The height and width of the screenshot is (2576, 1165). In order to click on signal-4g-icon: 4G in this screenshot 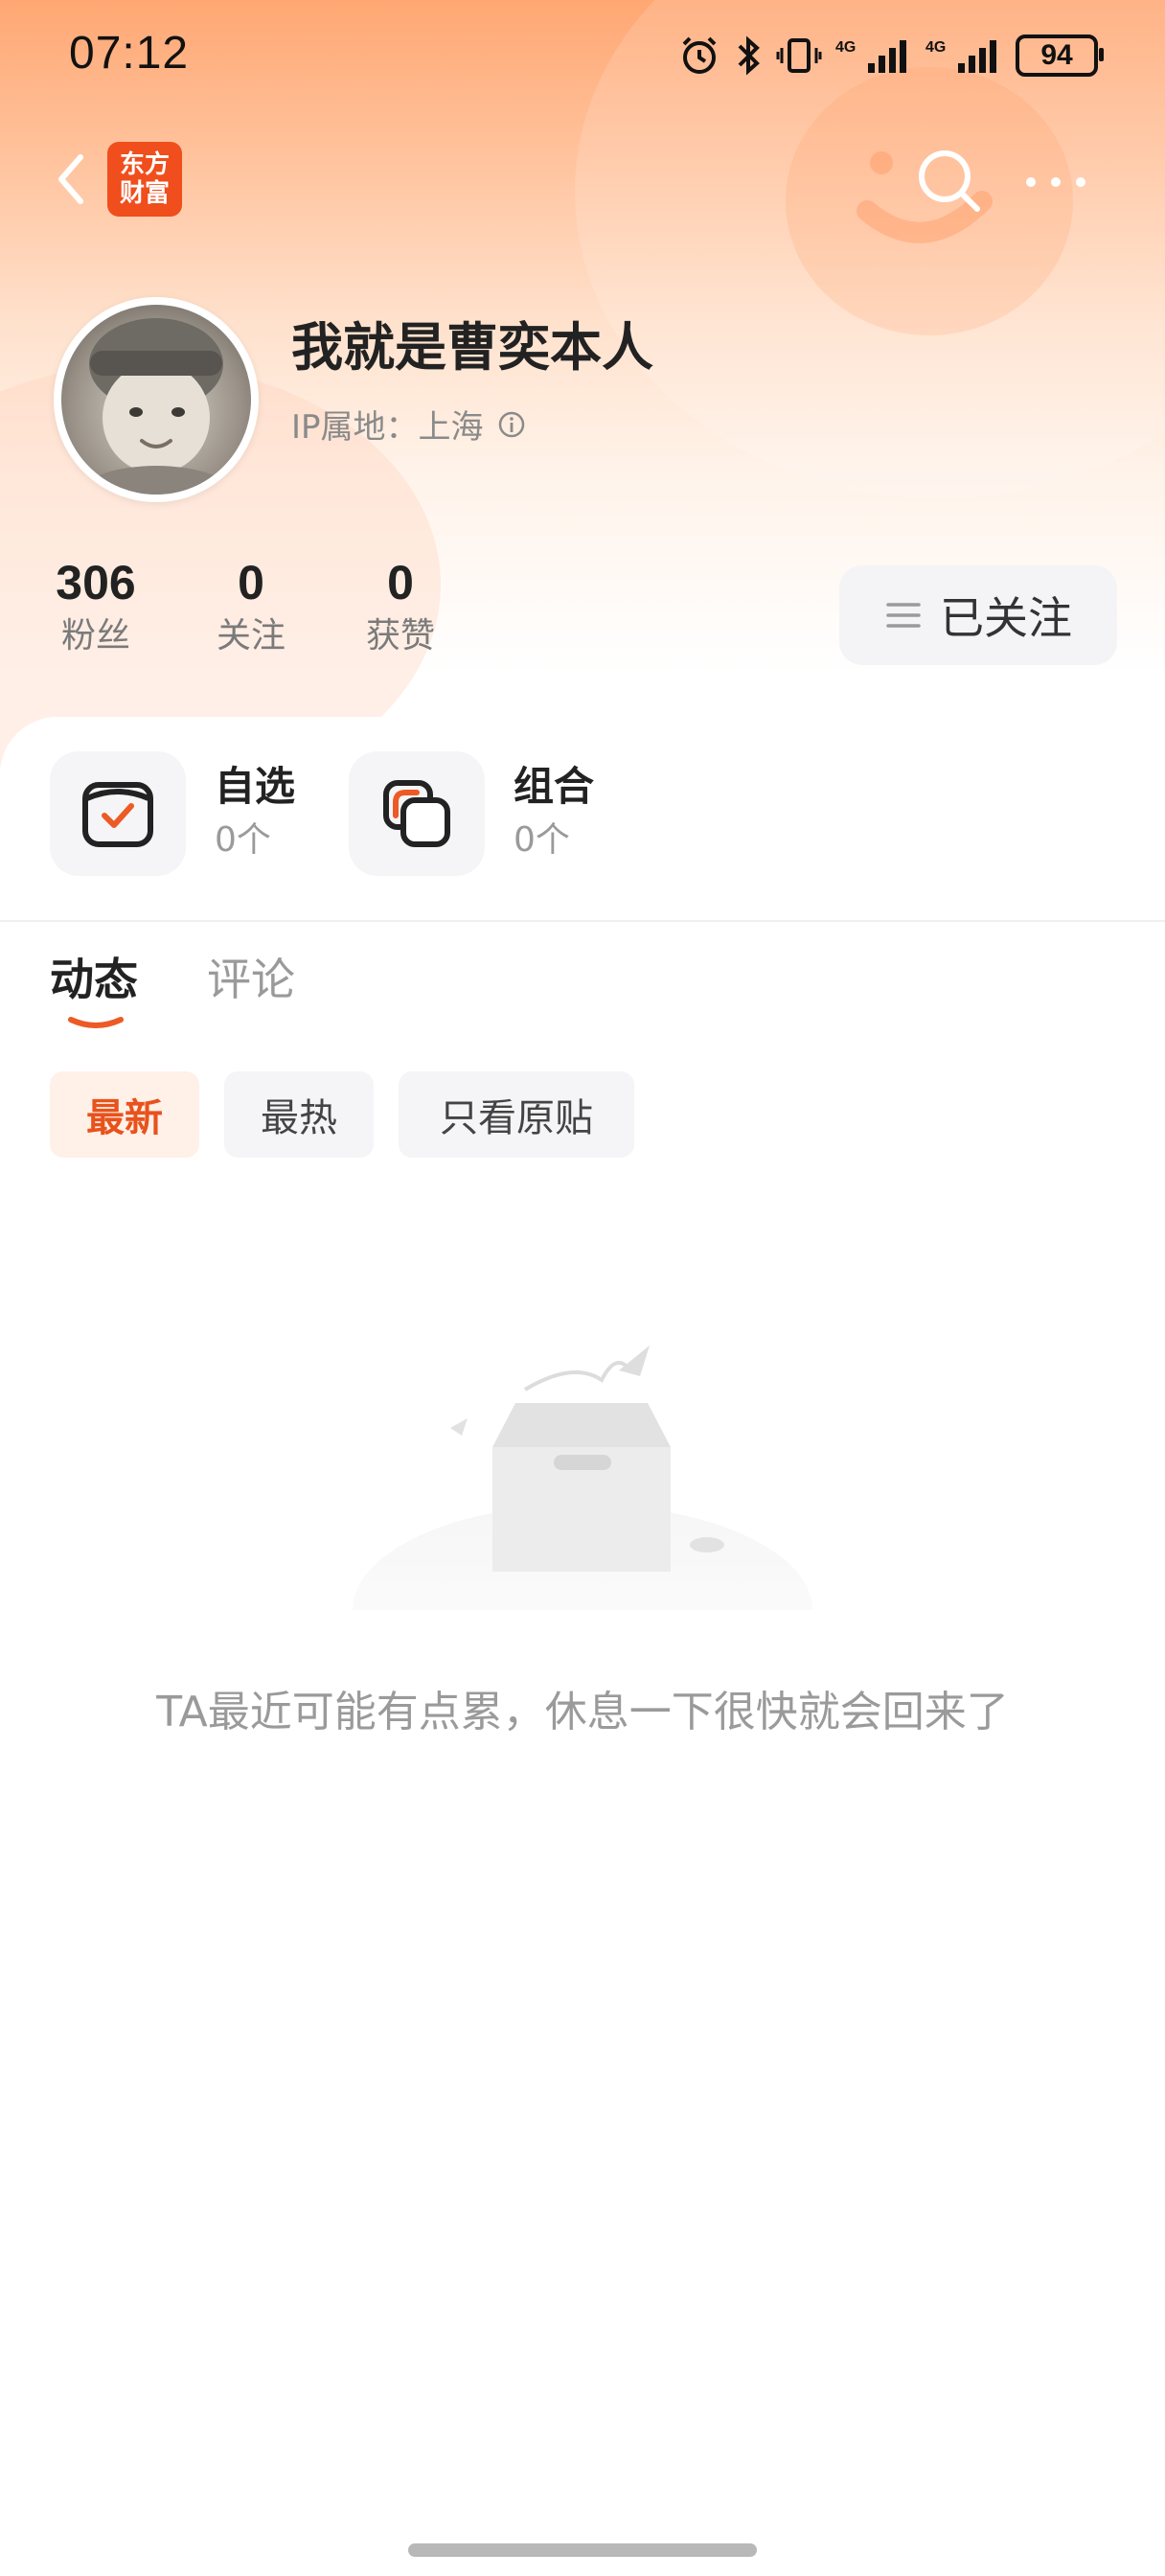, I will do `click(870, 56)`.